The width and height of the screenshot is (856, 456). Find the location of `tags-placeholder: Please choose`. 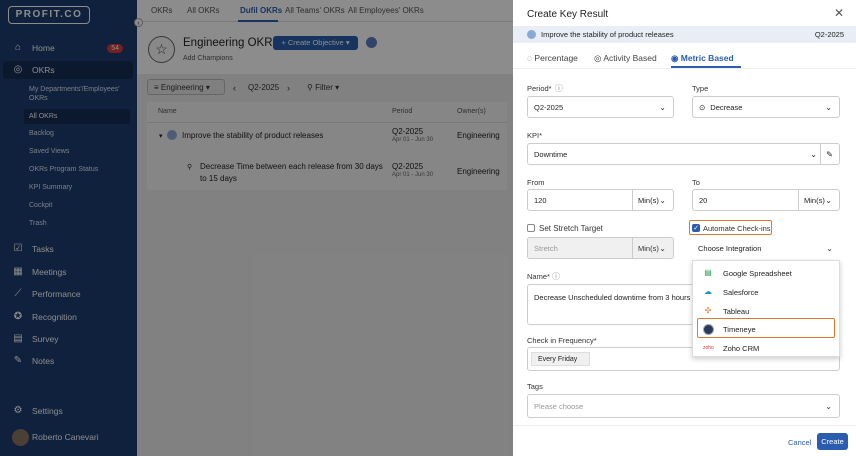

tags-placeholder: Please choose is located at coordinates (559, 406).